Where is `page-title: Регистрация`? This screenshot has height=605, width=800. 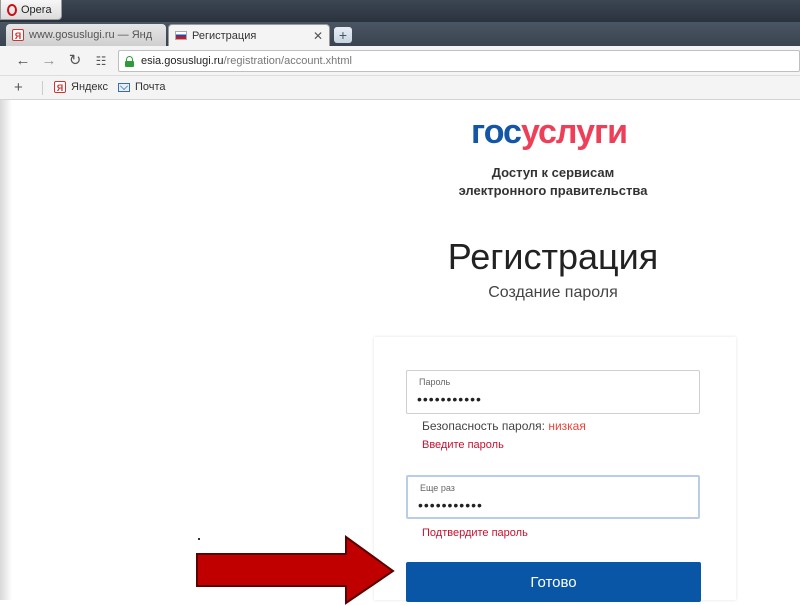
page-title: Регистрация is located at coordinates (553, 256).